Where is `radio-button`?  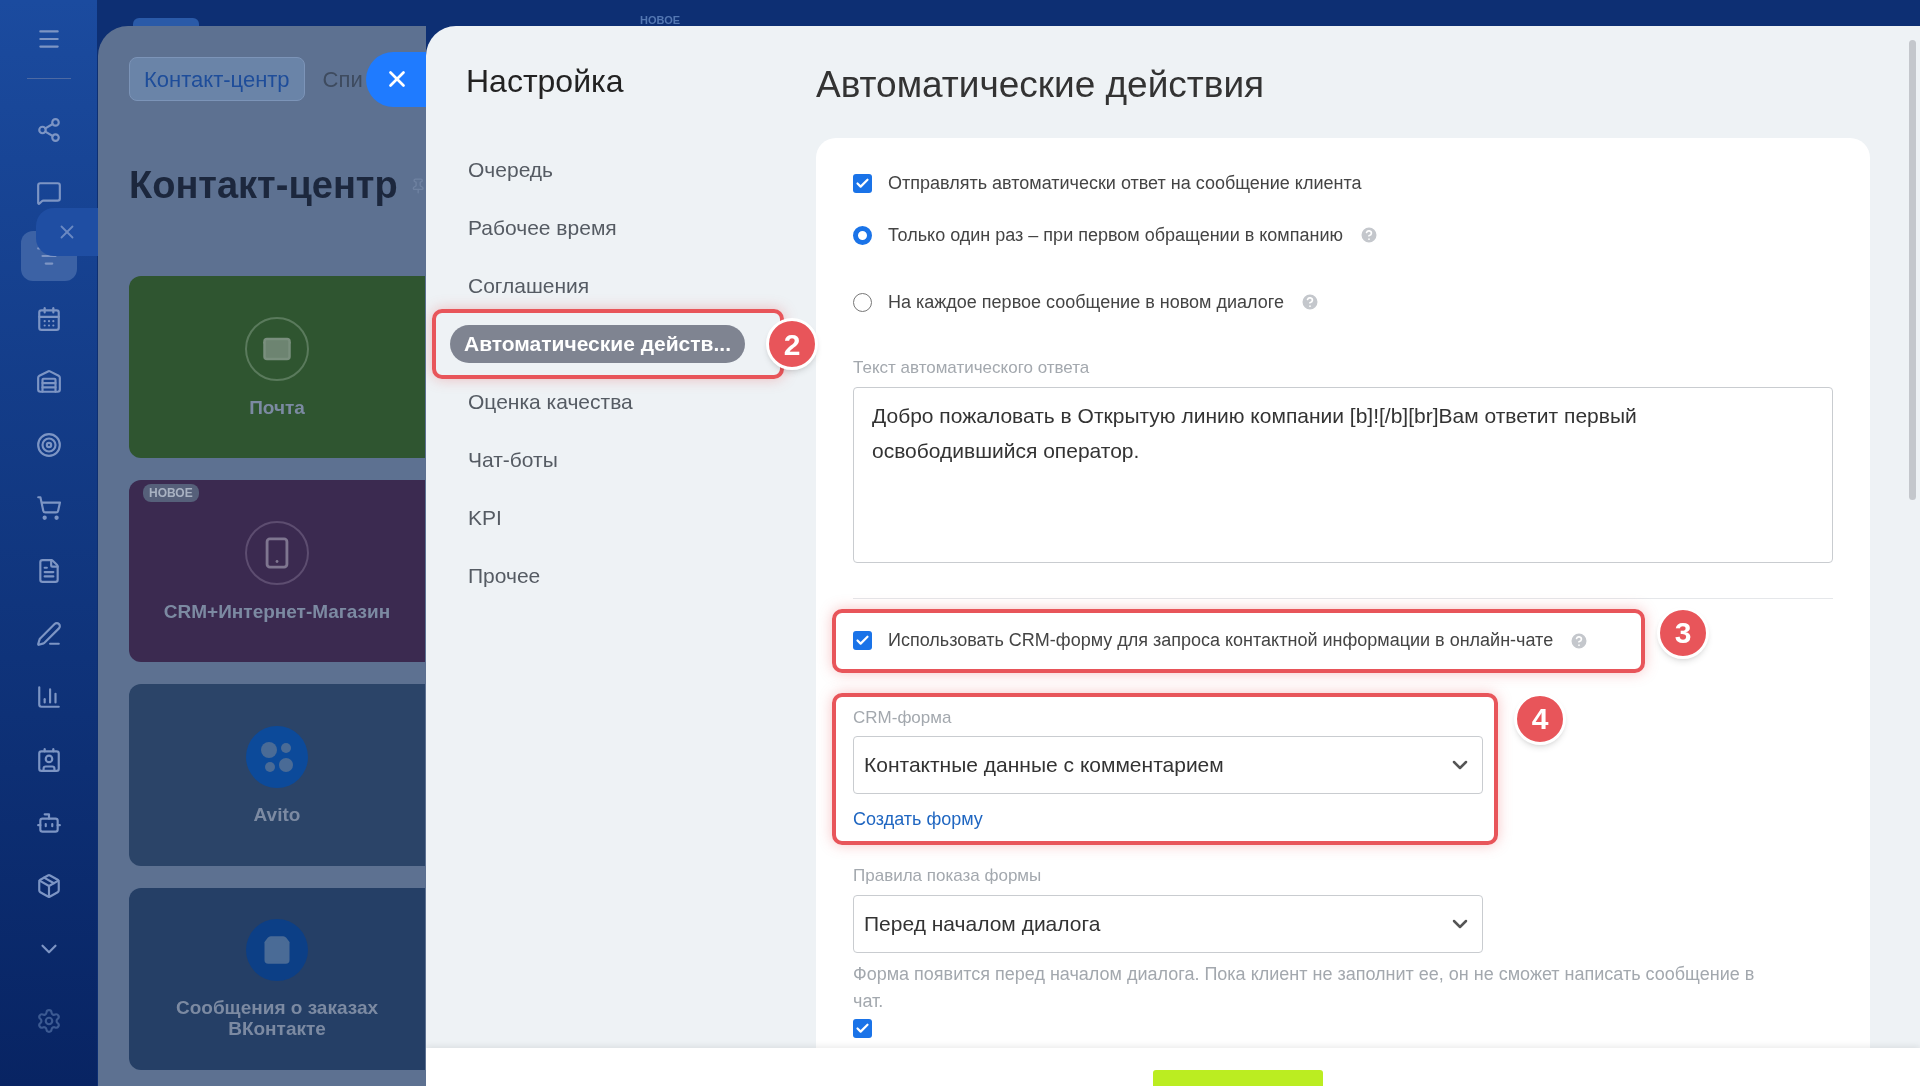 radio-button is located at coordinates (862, 235).